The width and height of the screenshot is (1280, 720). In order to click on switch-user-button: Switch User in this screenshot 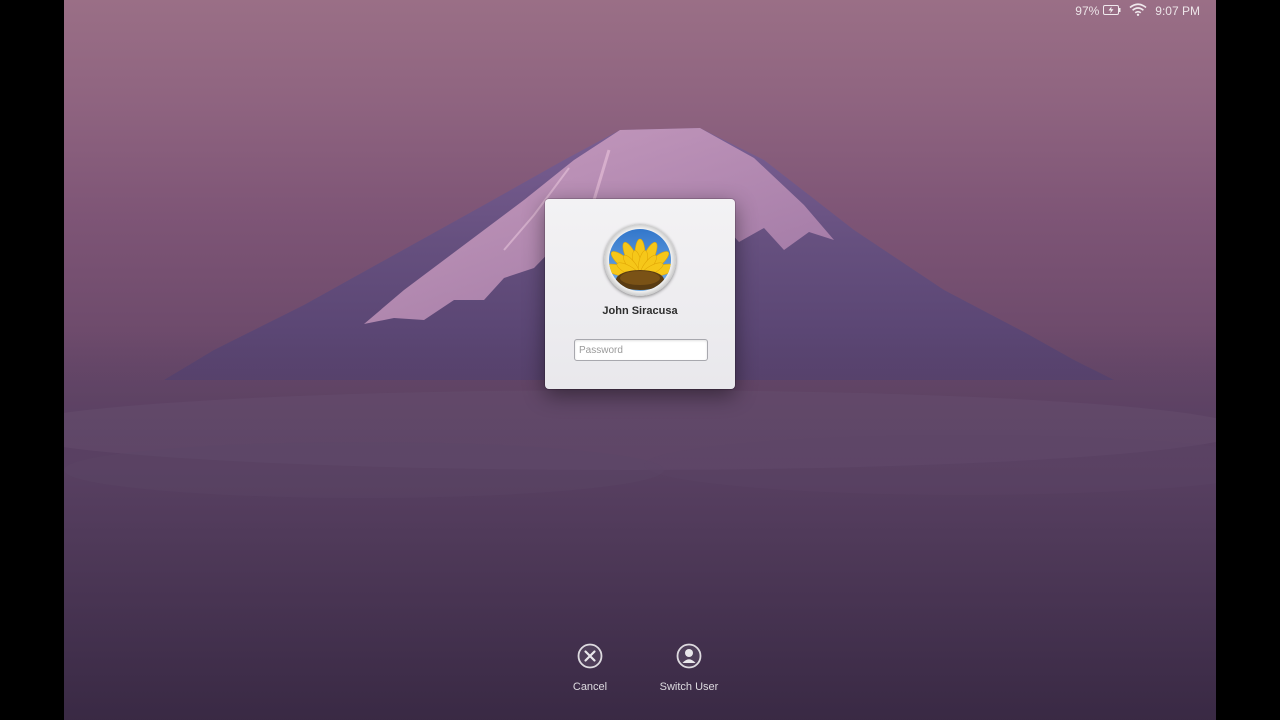, I will do `click(689, 668)`.